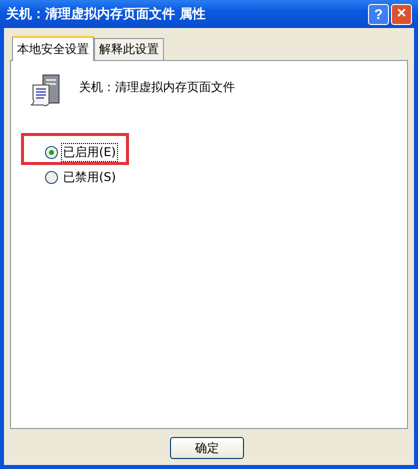  What do you see at coordinates (401, 14) in the screenshot?
I see `close-button: ×` at bounding box center [401, 14].